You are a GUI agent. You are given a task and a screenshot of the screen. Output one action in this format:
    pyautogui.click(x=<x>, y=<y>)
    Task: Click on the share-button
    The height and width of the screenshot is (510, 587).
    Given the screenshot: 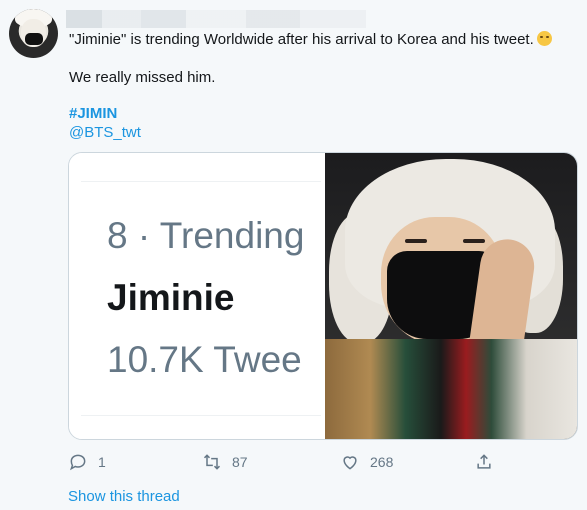 What is the action you would take?
    pyautogui.click(x=489, y=462)
    